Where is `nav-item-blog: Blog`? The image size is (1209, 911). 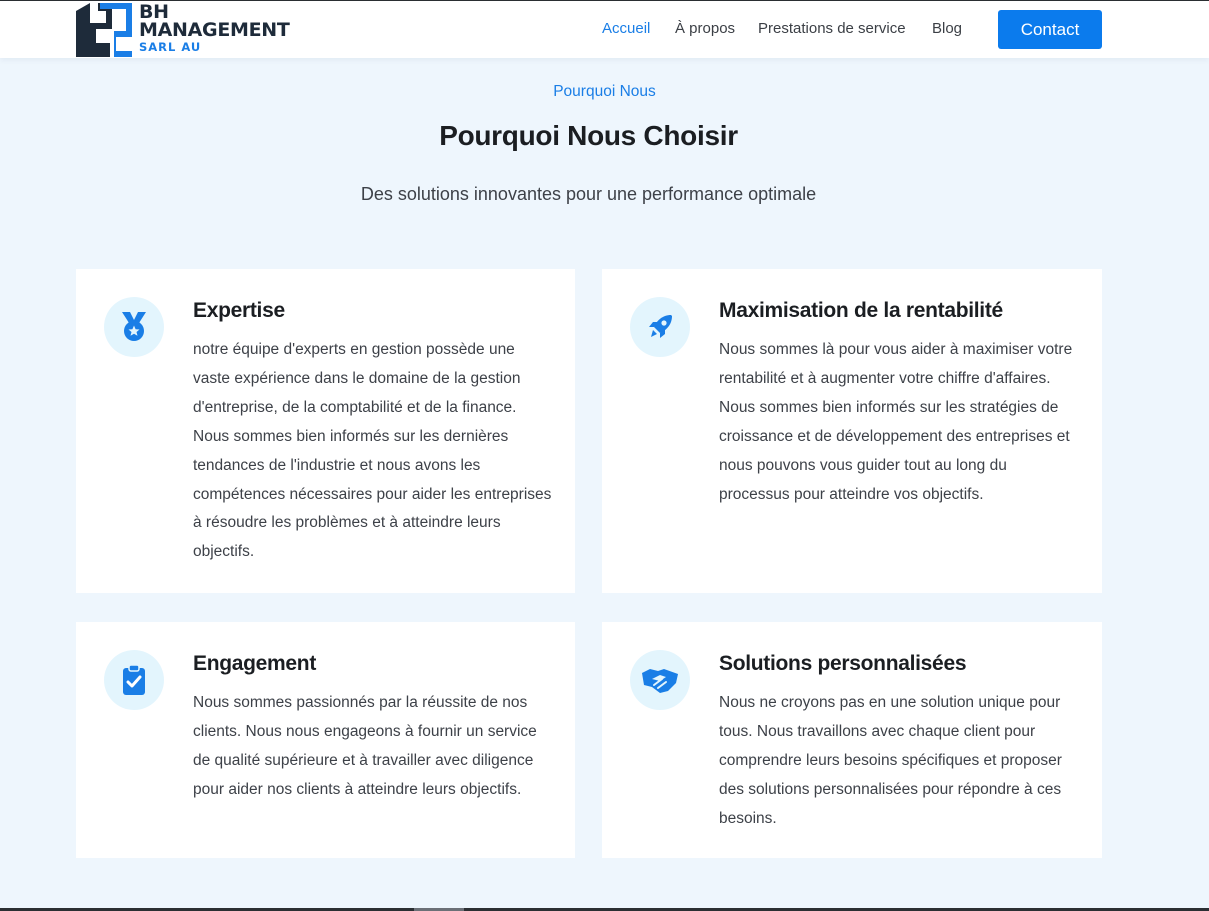
nav-item-blog: Blog is located at coordinates (947, 28).